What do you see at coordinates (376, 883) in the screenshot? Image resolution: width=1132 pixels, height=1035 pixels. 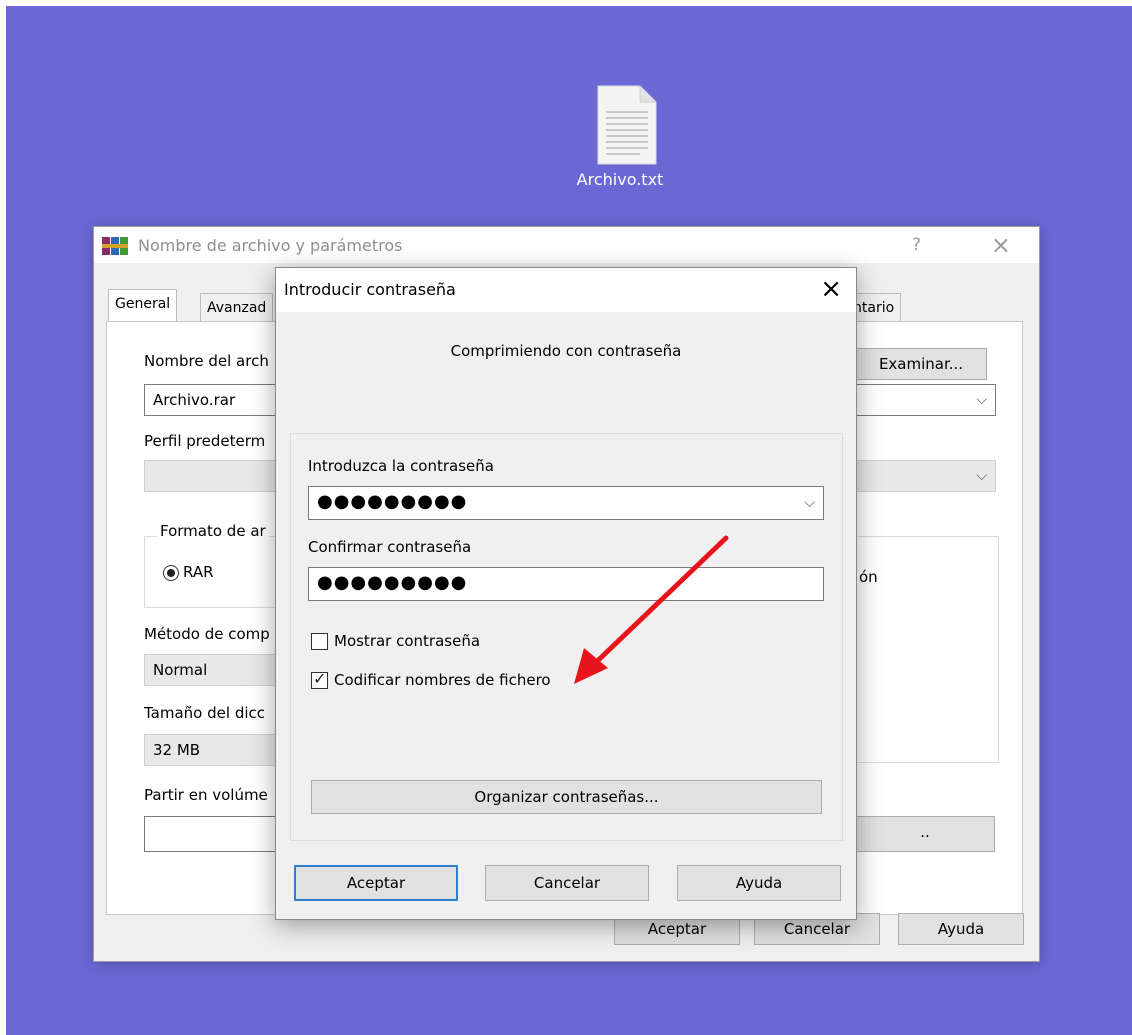 I see `ok-button: Aceptar` at bounding box center [376, 883].